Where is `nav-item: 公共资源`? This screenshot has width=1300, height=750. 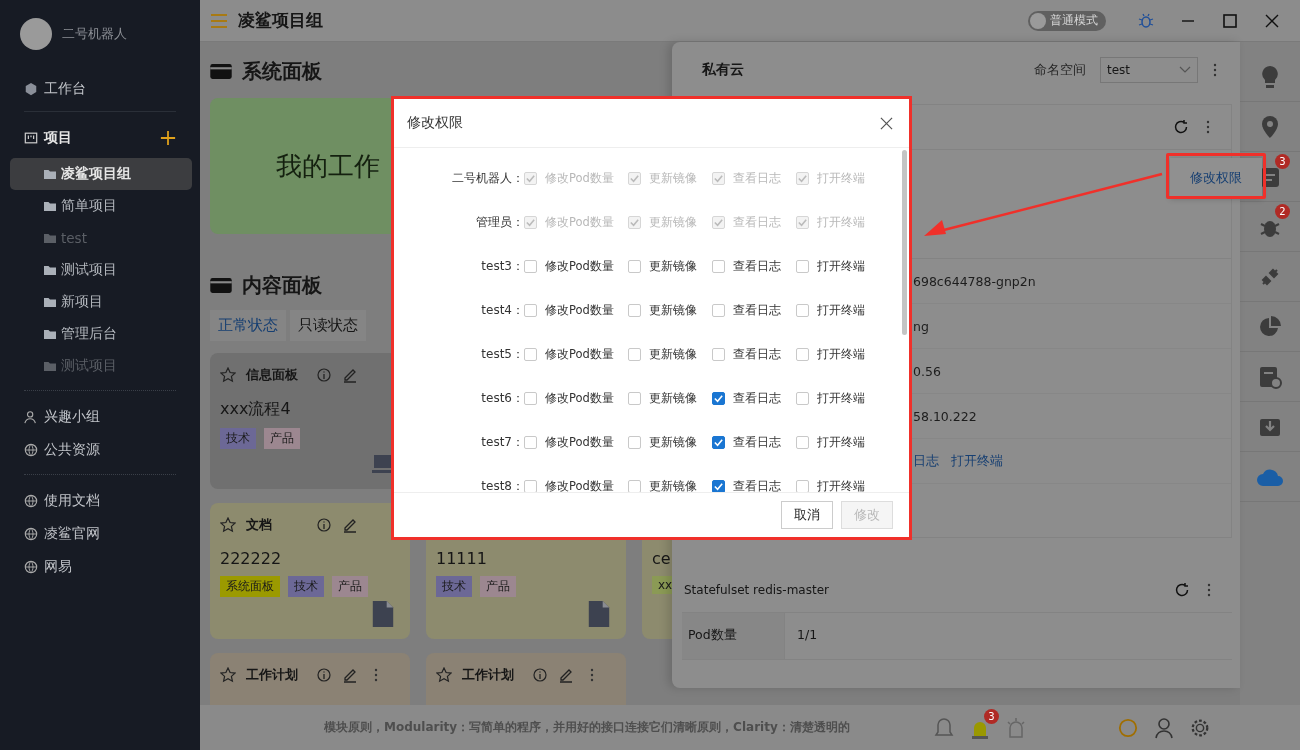 nav-item: 公共资源 is located at coordinates (100, 449).